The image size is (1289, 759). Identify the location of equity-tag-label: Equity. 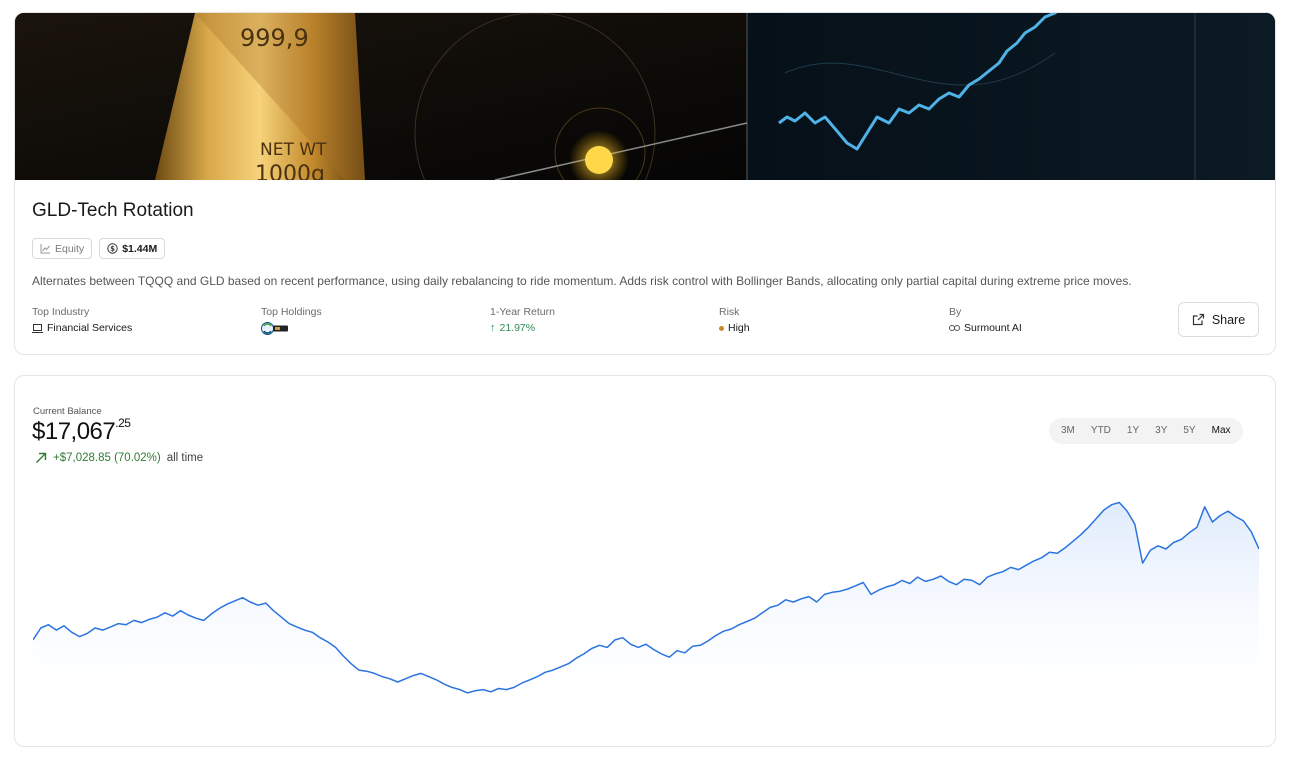
(70, 248).